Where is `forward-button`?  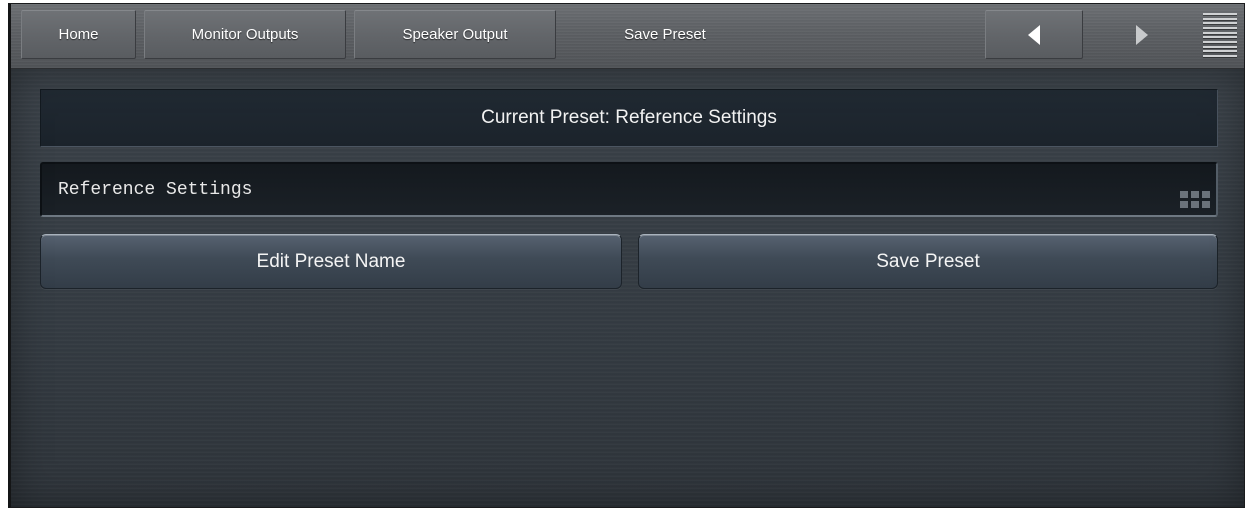 forward-button is located at coordinates (1142, 34).